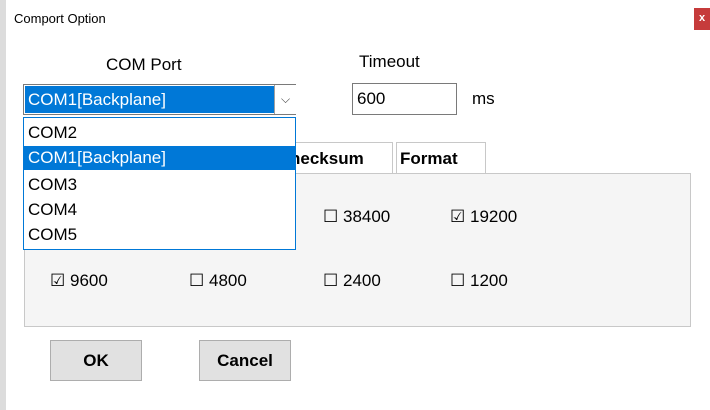  What do you see at coordinates (366, 216) in the screenshot?
I see `baud-label: 38400` at bounding box center [366, 216].